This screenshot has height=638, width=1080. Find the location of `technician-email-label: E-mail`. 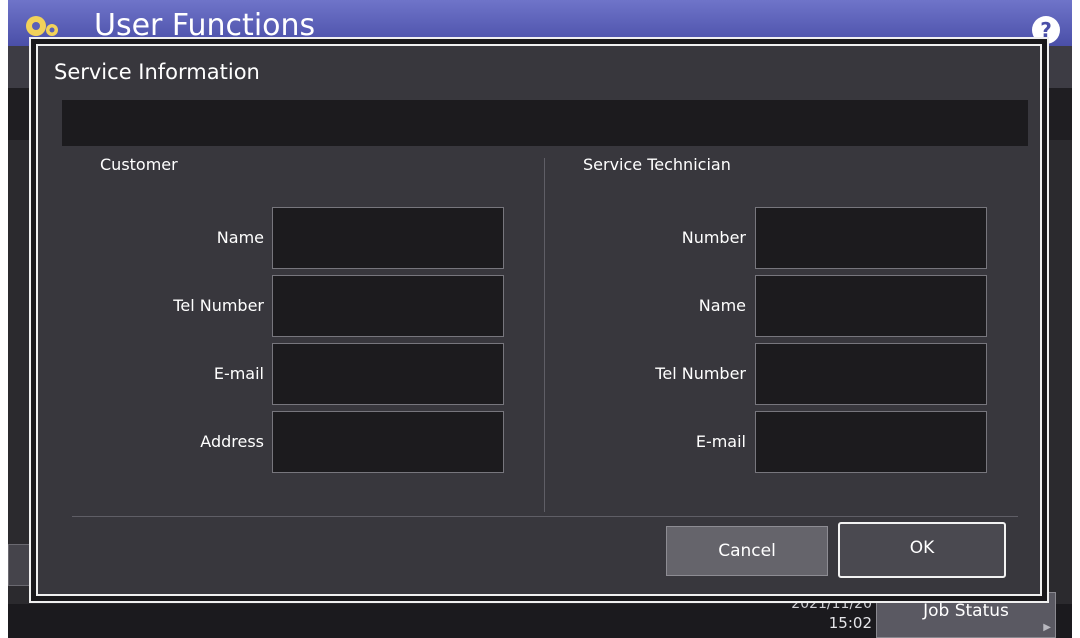

technician-email-label: E-mail is located at coordinates (720, 441).